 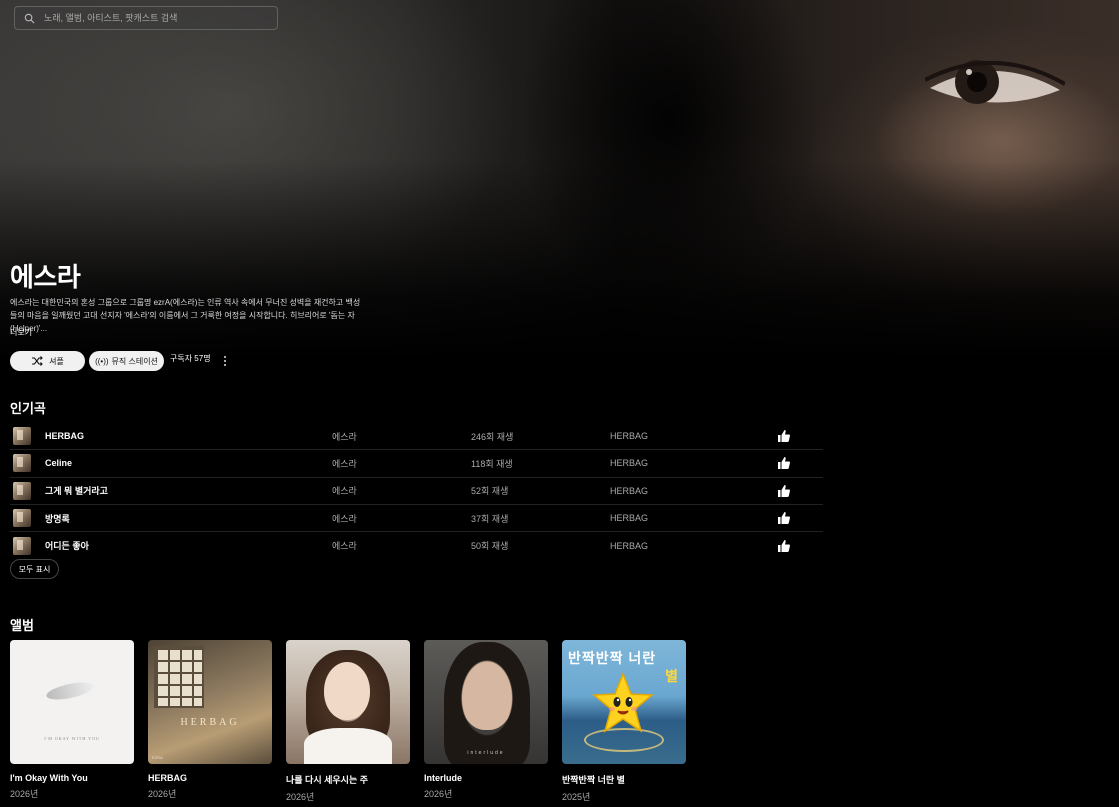 What do you see at coordinates (416, 464) in the screenshot?
I see `song-row: Celine 에스라 118회 재생 HERBAG` at bounding box center [416, 464].